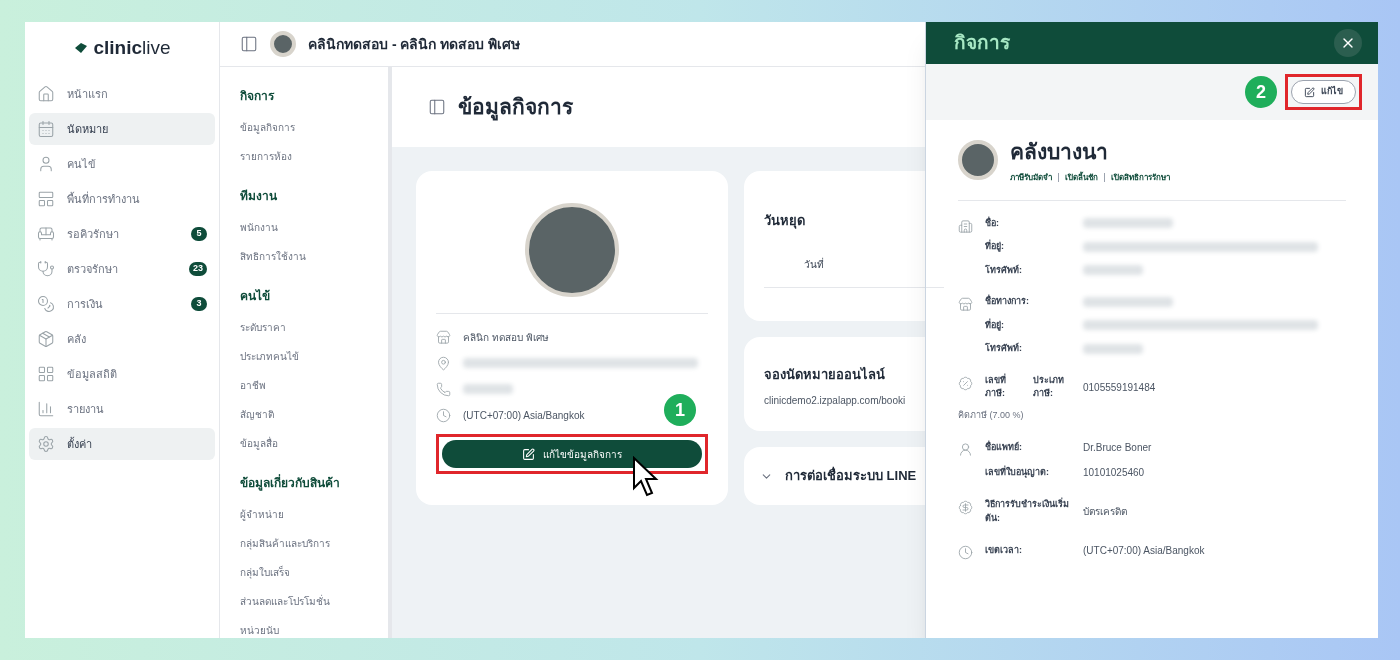 This screenshot has width=1400, height=660. Describe the element at coordinates (1059, 152) in the screenshot. I see `business-name: คลังบางนา` at that location.